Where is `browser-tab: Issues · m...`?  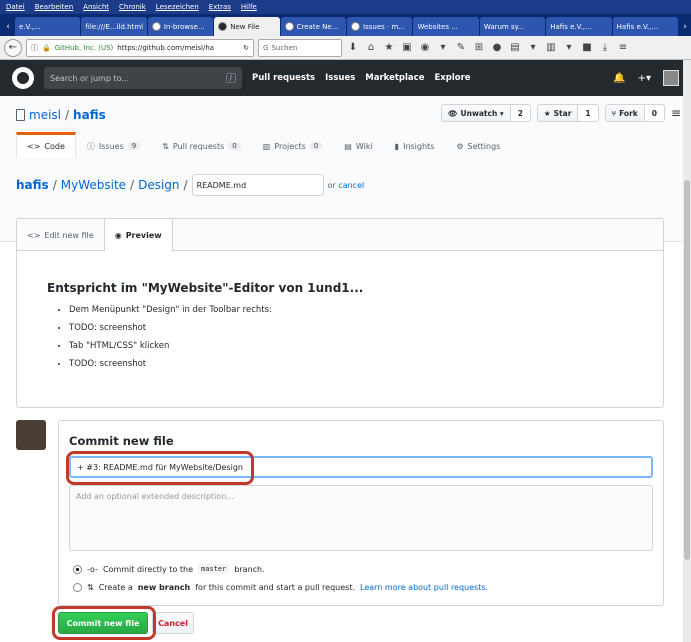
browser-tab: Issues · m... is located at coordinates (380, 26).